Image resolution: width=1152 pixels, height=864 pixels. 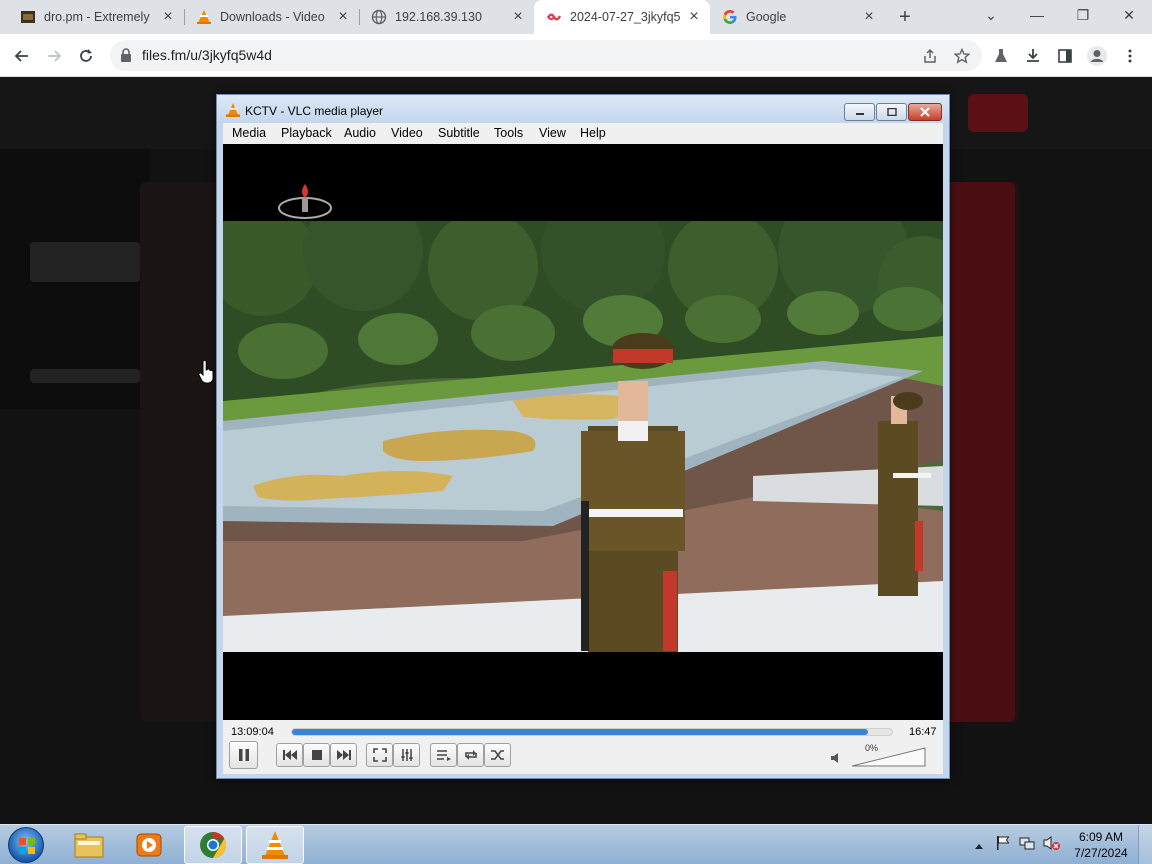 I want to click on next-icon, so click(x=343, y=755).